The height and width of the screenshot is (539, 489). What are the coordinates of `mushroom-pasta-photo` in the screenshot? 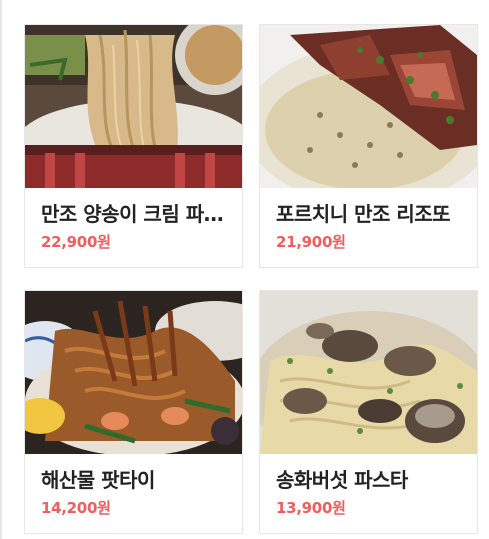 It's located at (368, 372).